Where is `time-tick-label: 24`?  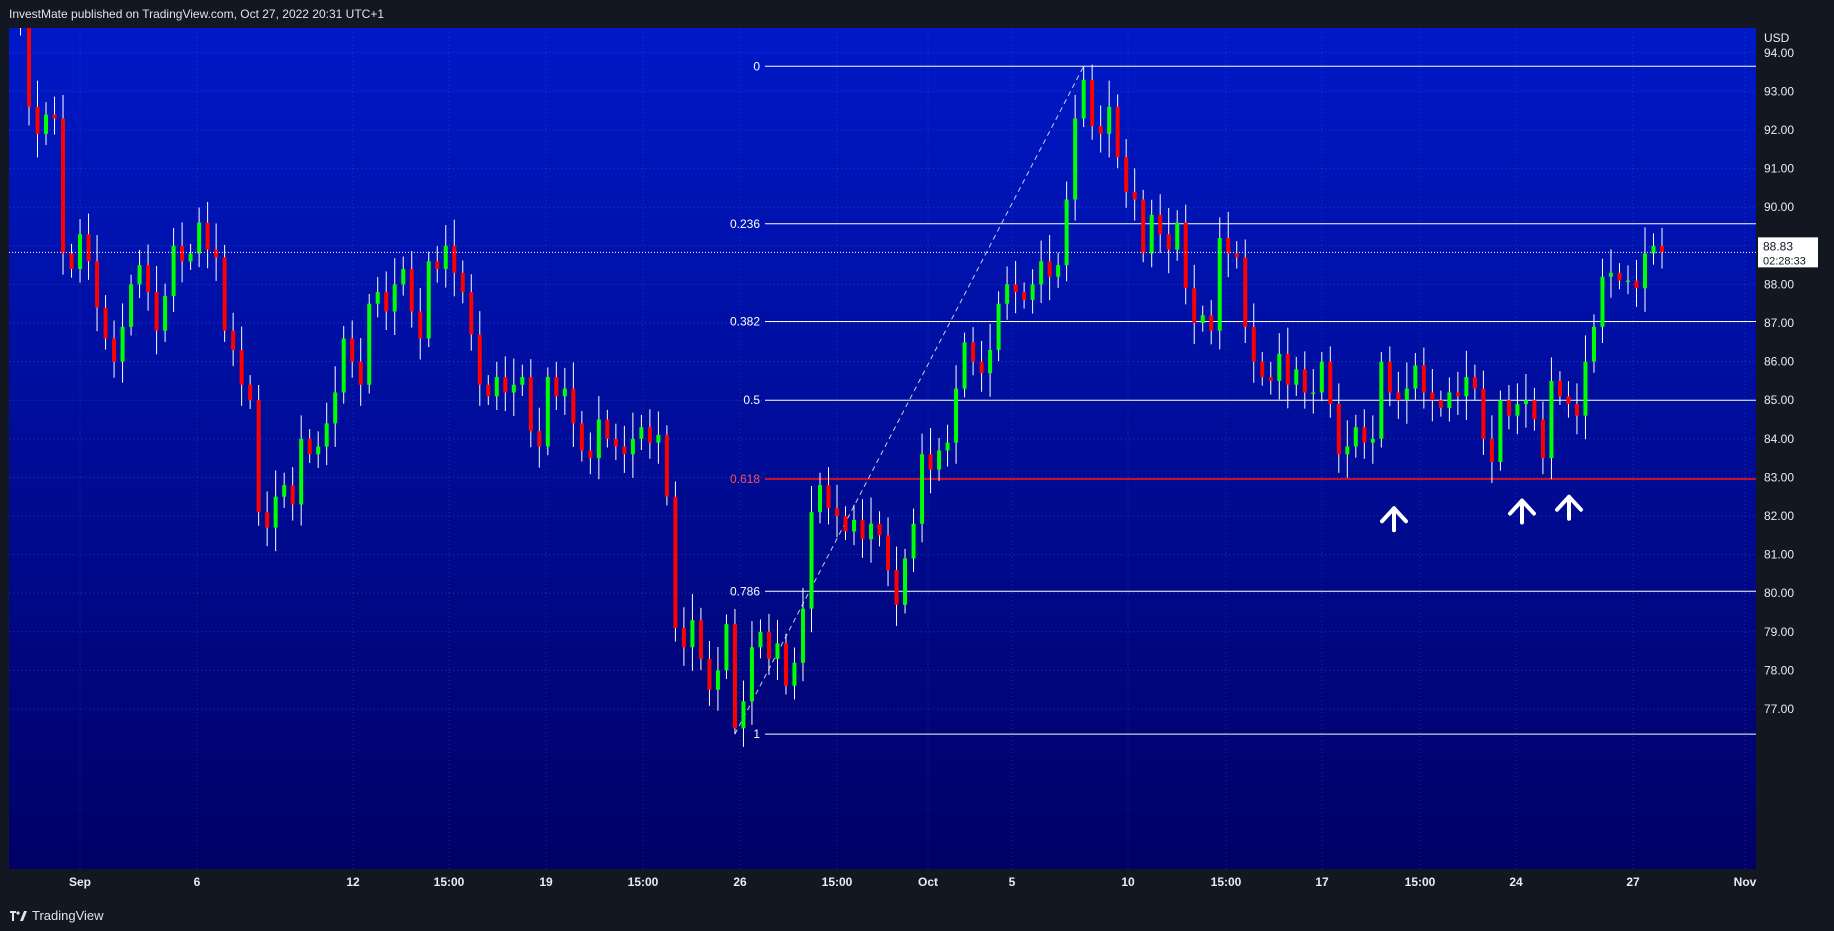
time-tick-label: 24 is located at coordinates (1516, 882).